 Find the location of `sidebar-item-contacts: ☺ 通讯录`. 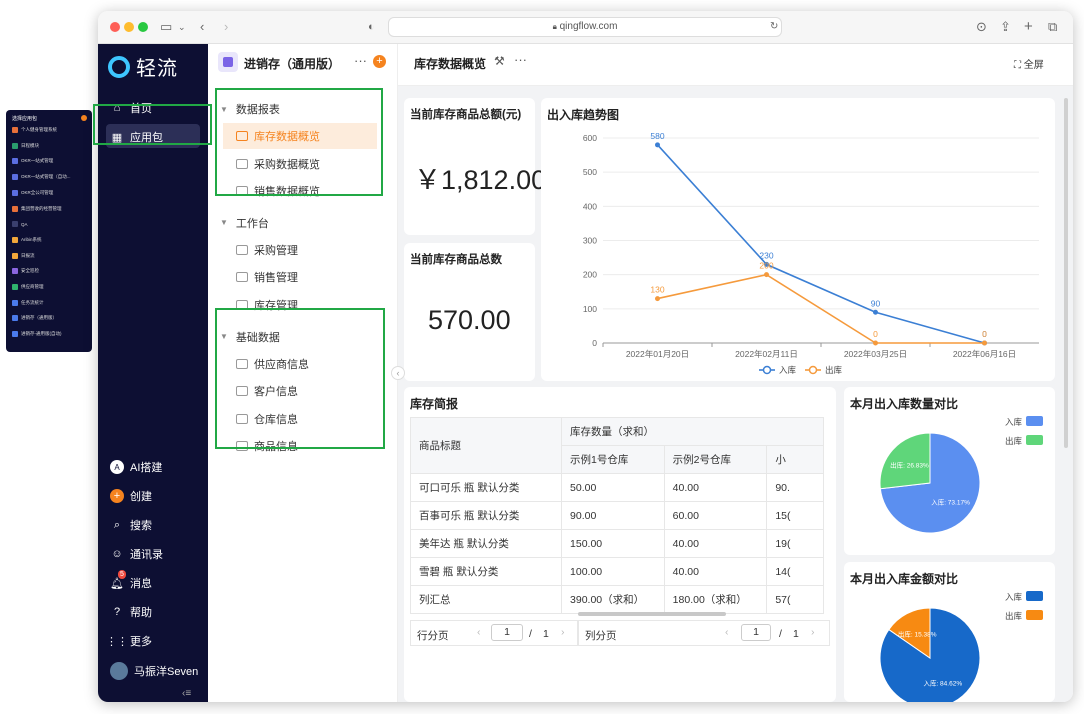

sidebar-item-contacts: ☺ 通讯录 is located at coordinates (136, 554).